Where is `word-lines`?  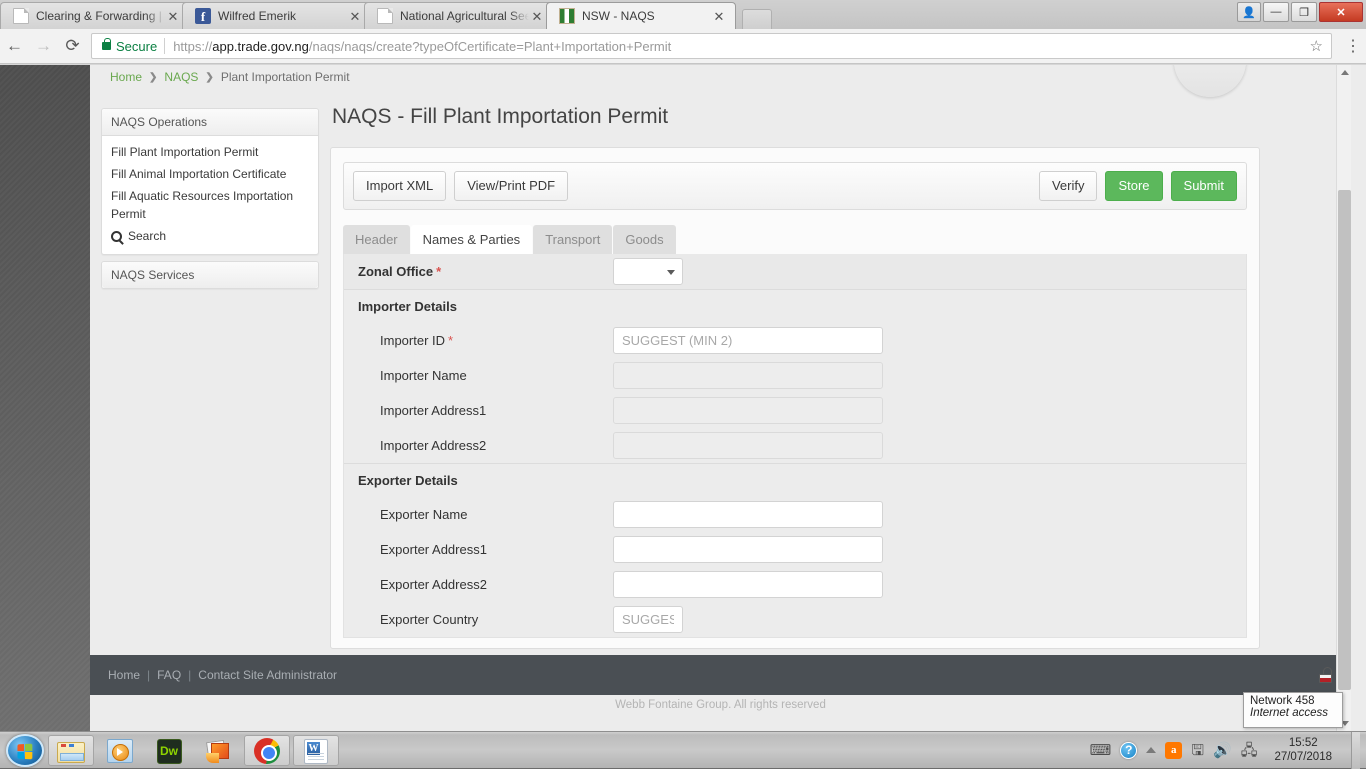
word-lines is located at coordinates (316, 756).